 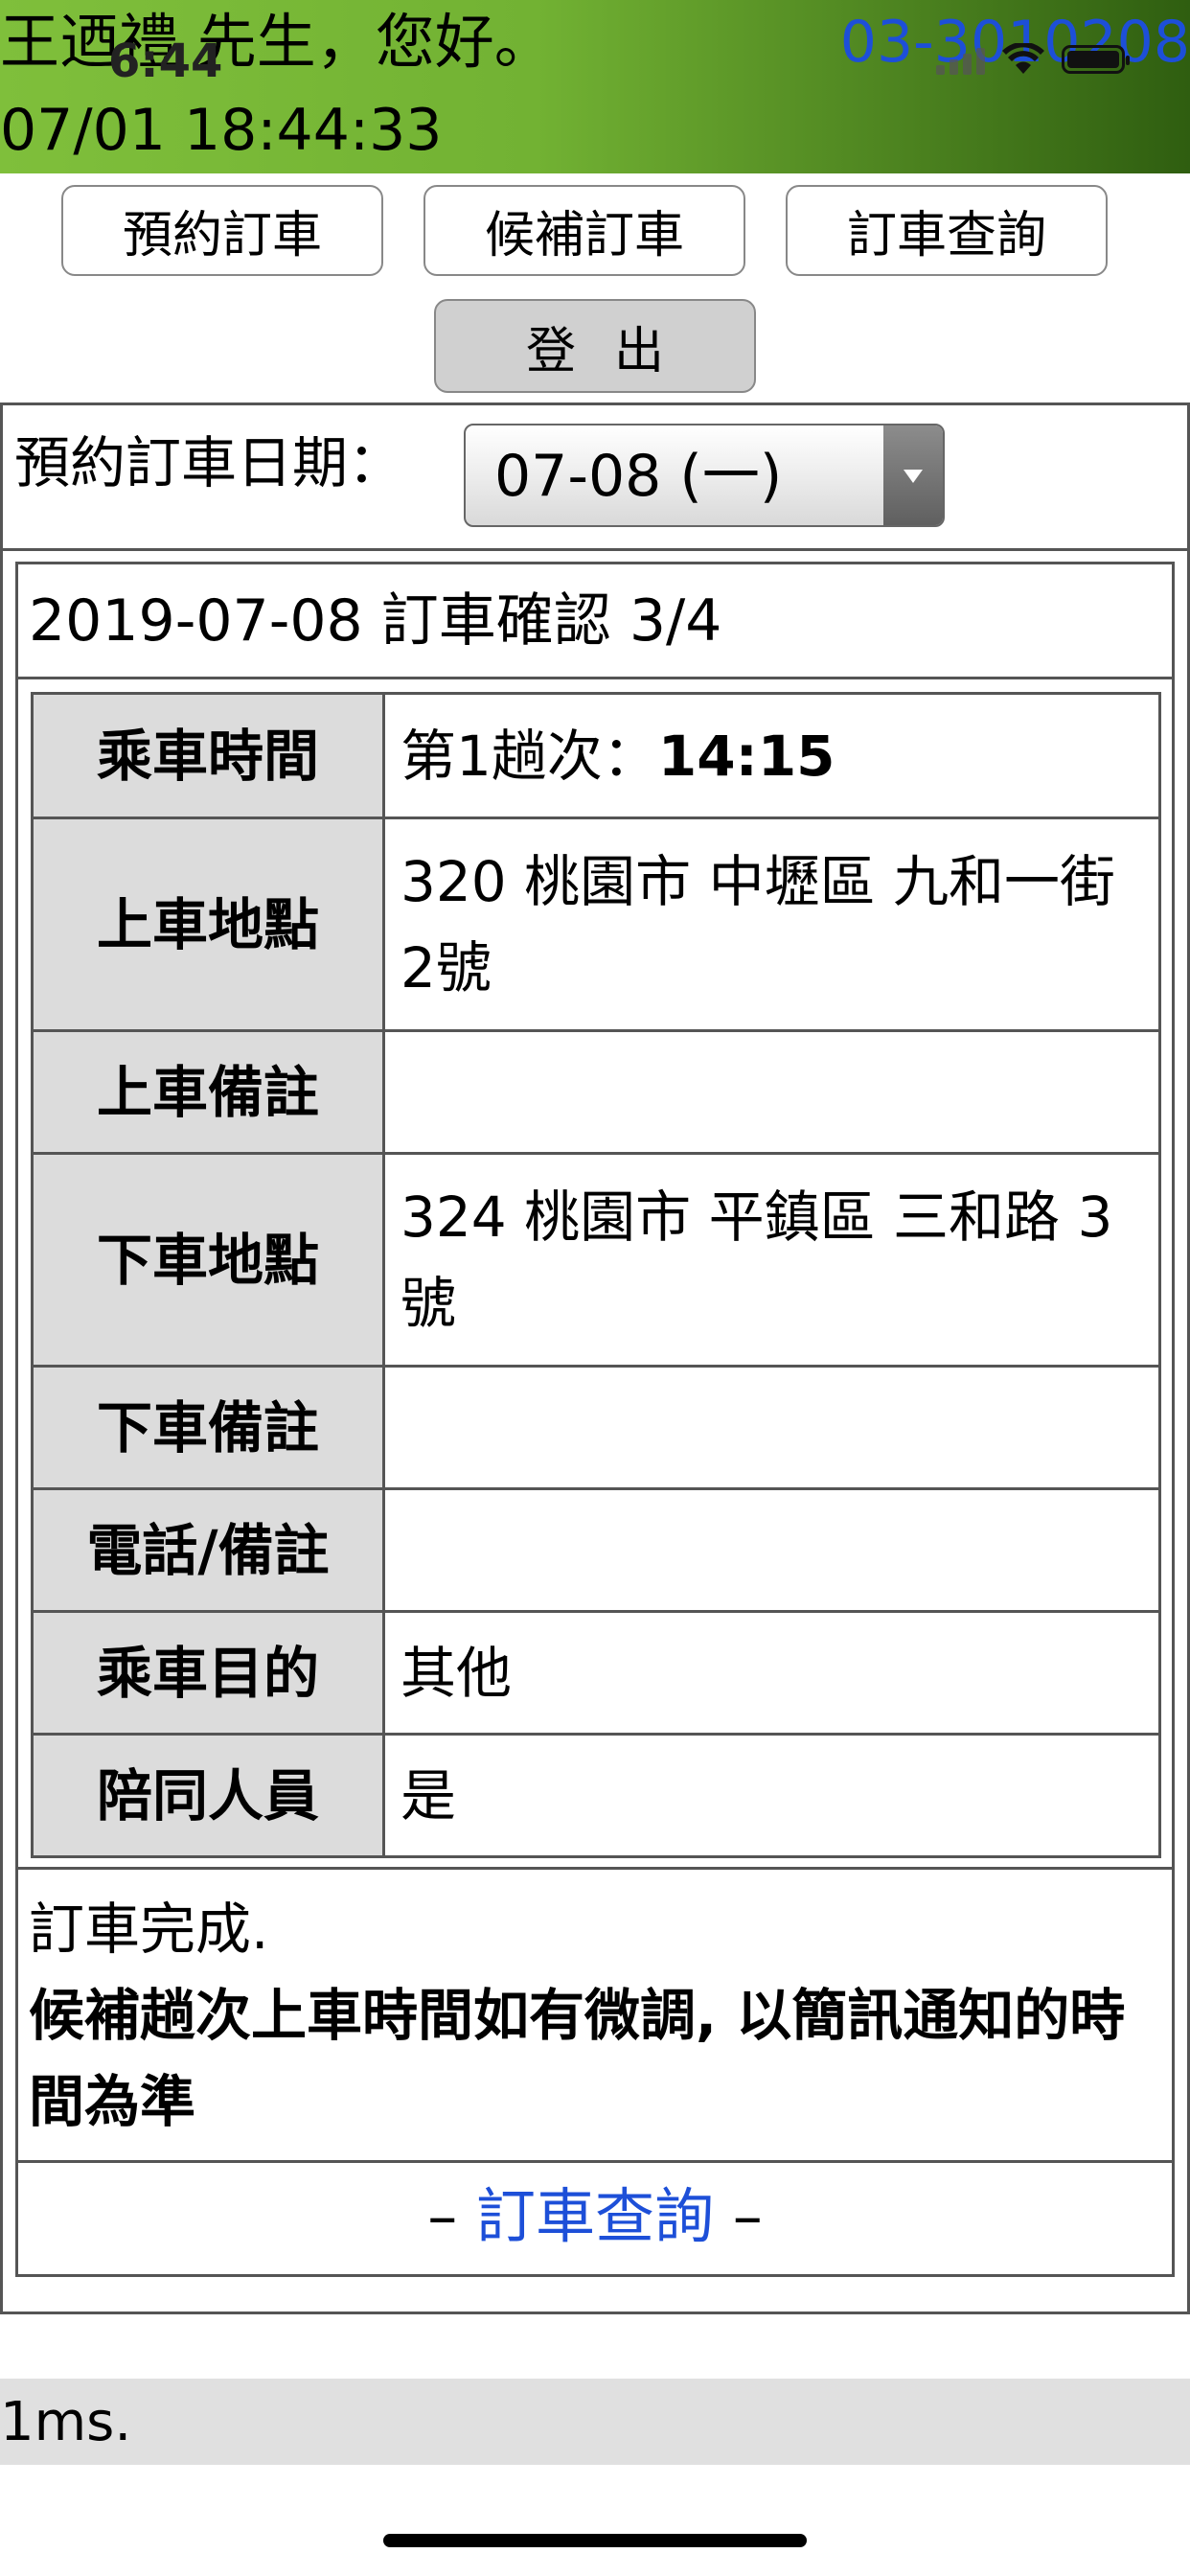 I want to click on query-link-row: – 訂車查詢 –, so click(x=595, y=2217).